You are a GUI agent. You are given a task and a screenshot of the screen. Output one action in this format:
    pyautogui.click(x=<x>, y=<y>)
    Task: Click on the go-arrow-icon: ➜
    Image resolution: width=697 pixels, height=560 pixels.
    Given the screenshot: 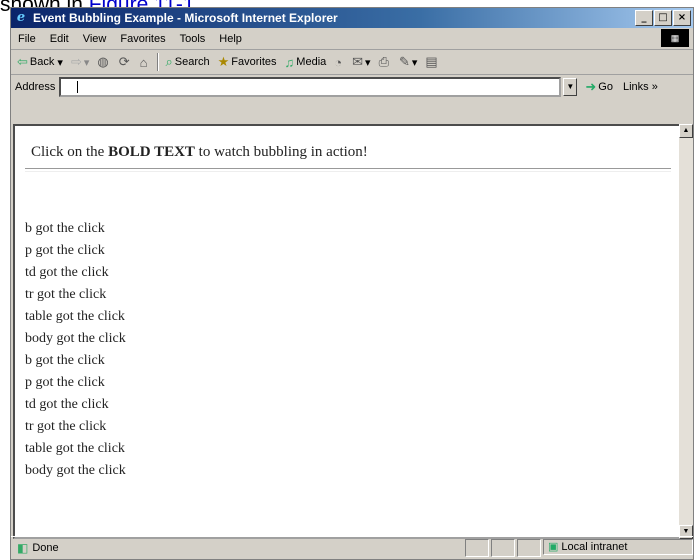 What is the action you would take?
    pyautogui.click(x=591, y=86)
    